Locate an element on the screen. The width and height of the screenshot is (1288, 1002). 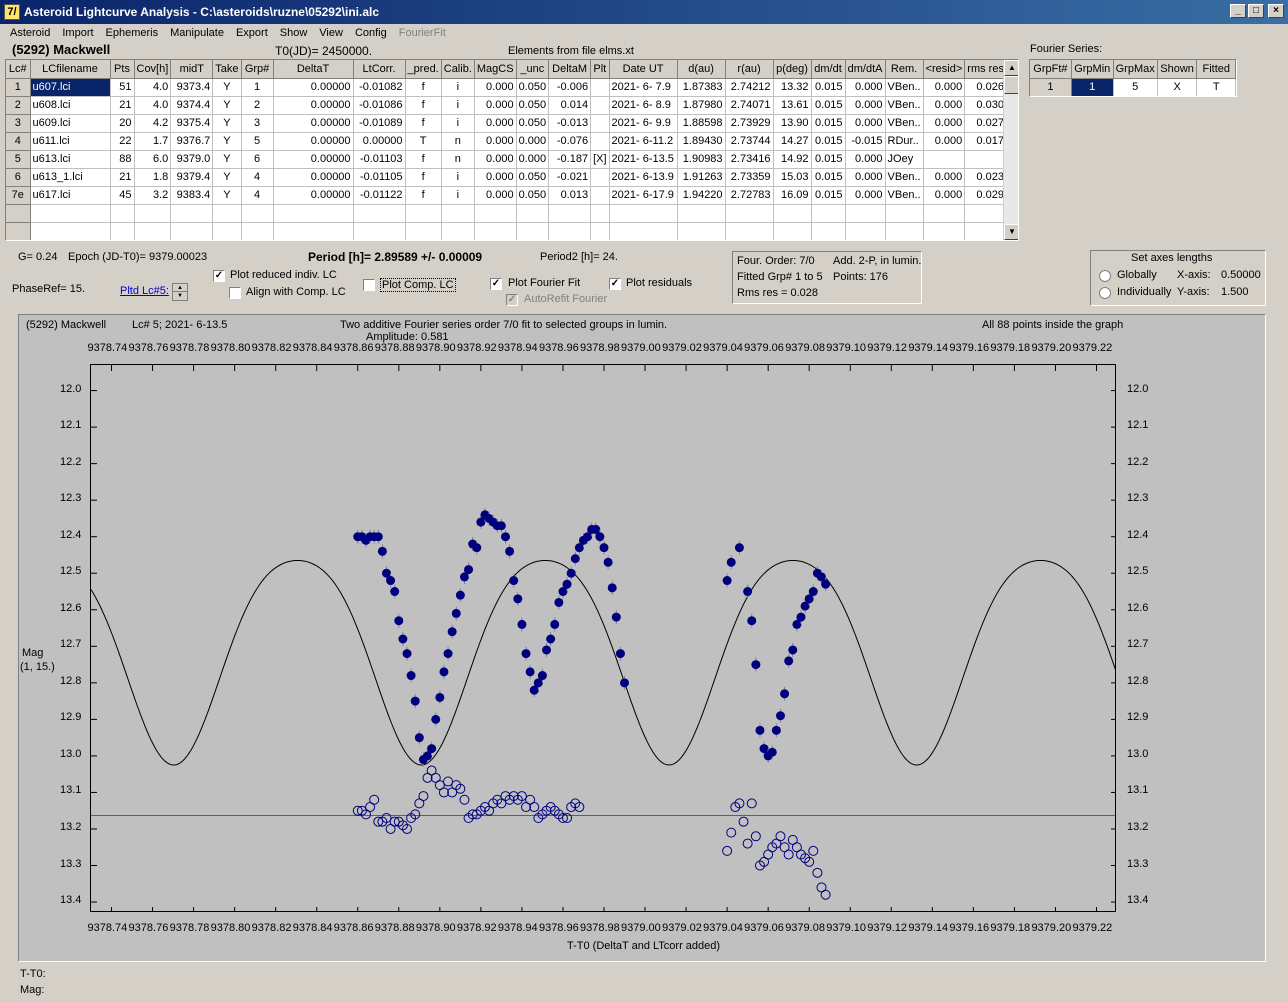
table-cell: 14.92 is located at coordinates (792, 159).